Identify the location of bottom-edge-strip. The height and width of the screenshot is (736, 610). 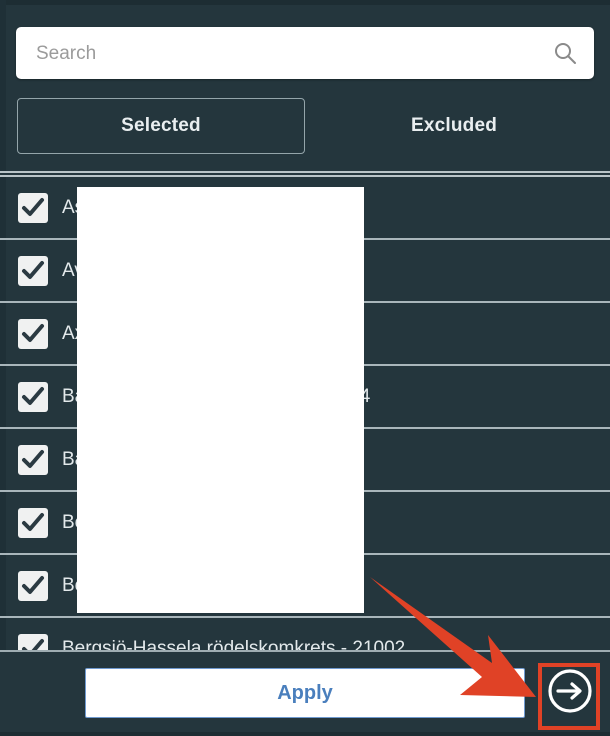
(305, 734).